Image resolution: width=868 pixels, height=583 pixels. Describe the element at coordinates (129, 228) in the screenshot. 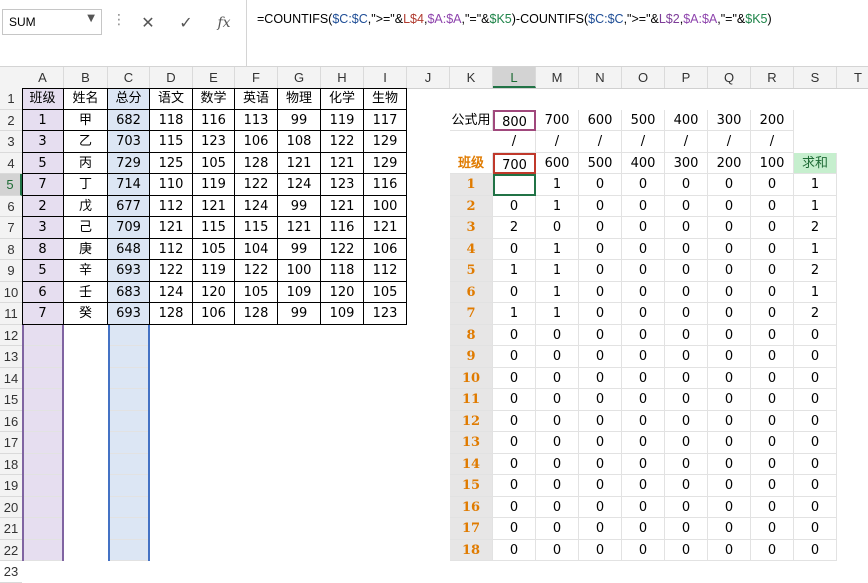

I see `table-cell: 709` at that location.